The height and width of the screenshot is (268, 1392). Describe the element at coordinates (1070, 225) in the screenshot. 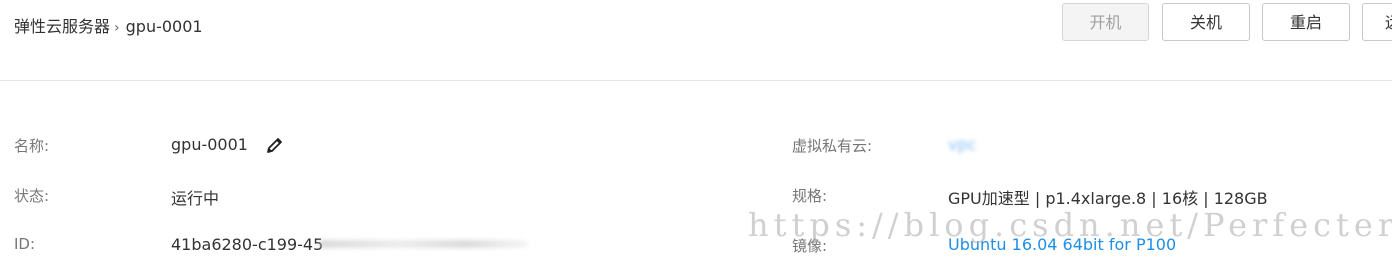

I see `watermark: https://blog.csdn.net/Perfecter` at that location.